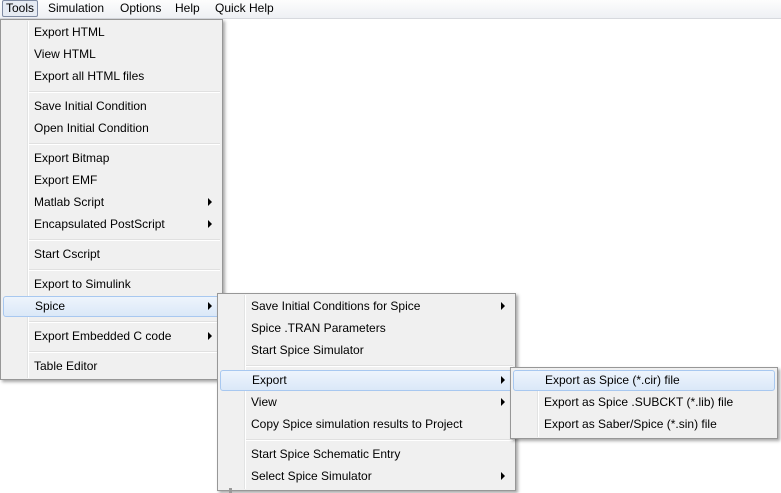  What do you see at coordinates (111, 76) in the screenshot?
I see `menu-item-export-all-html: Export all HTML files` at bounding box center [111, 76].